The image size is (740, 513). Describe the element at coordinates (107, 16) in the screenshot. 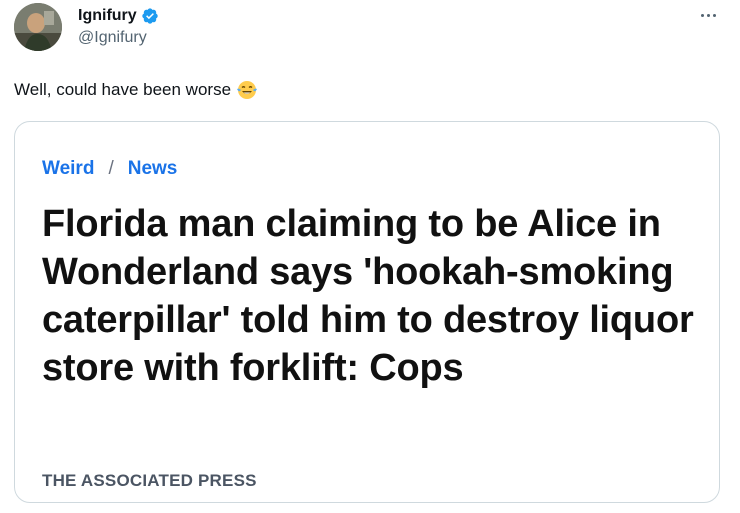

I see `display-name: Ignifury` at that location.